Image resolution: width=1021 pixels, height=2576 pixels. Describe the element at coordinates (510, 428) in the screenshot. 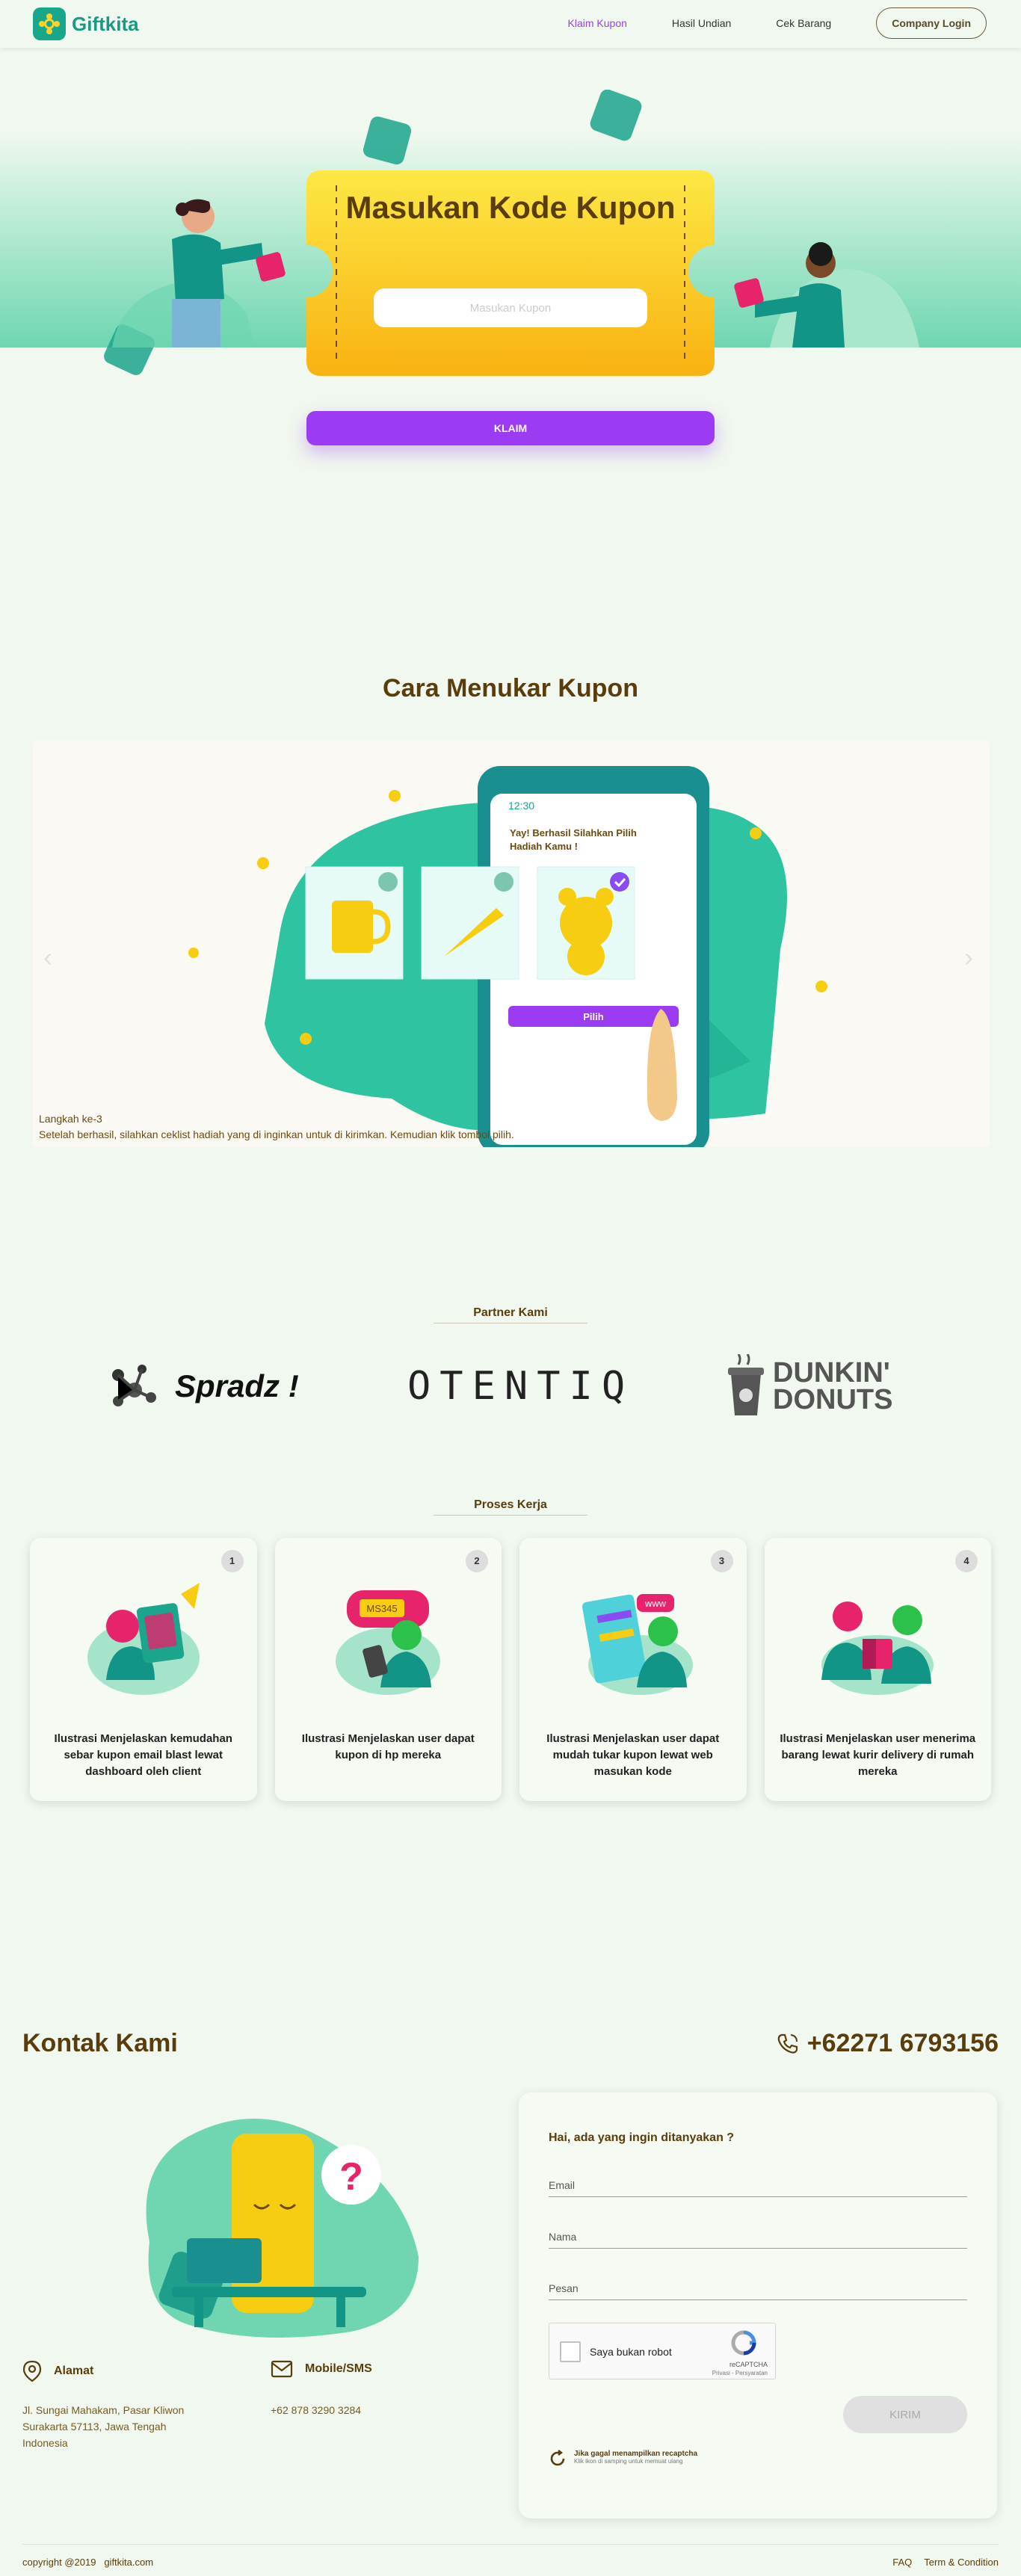

I see `klaim-button: KLAIM` at that location.